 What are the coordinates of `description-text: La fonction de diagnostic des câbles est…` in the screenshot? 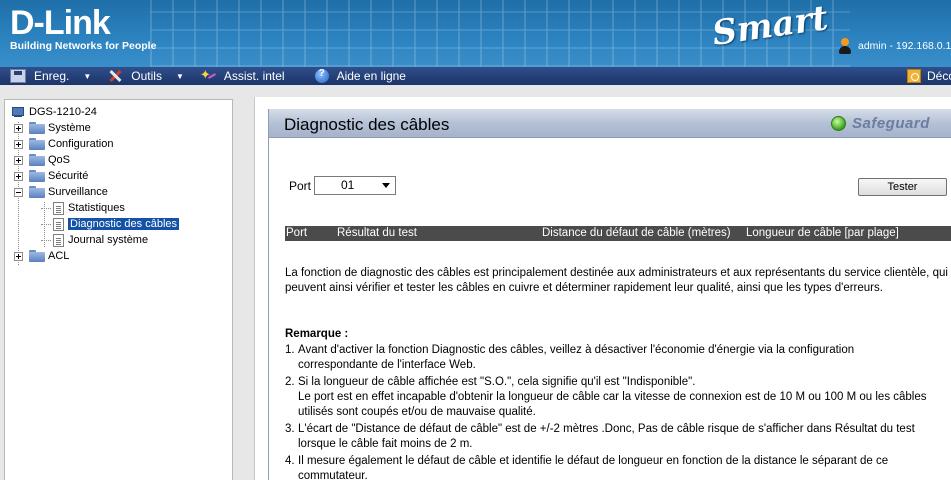 It's located at (616, 280).